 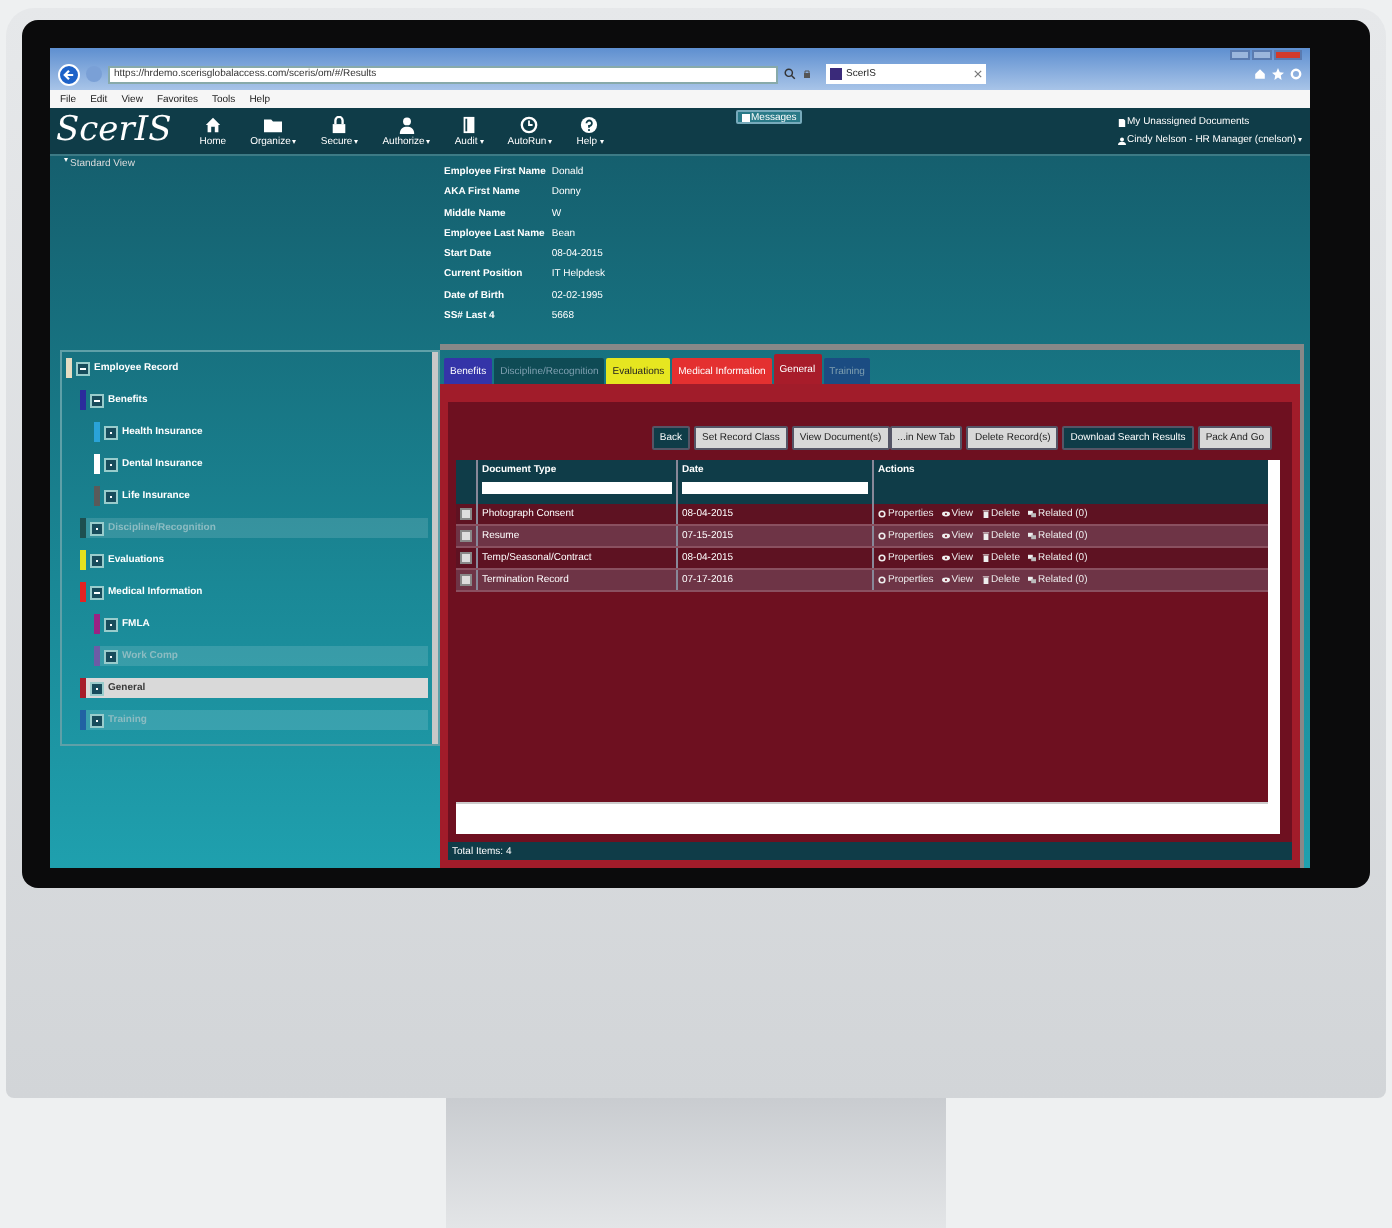 I want to click on maximize-button, so click(x=1262, y=55).